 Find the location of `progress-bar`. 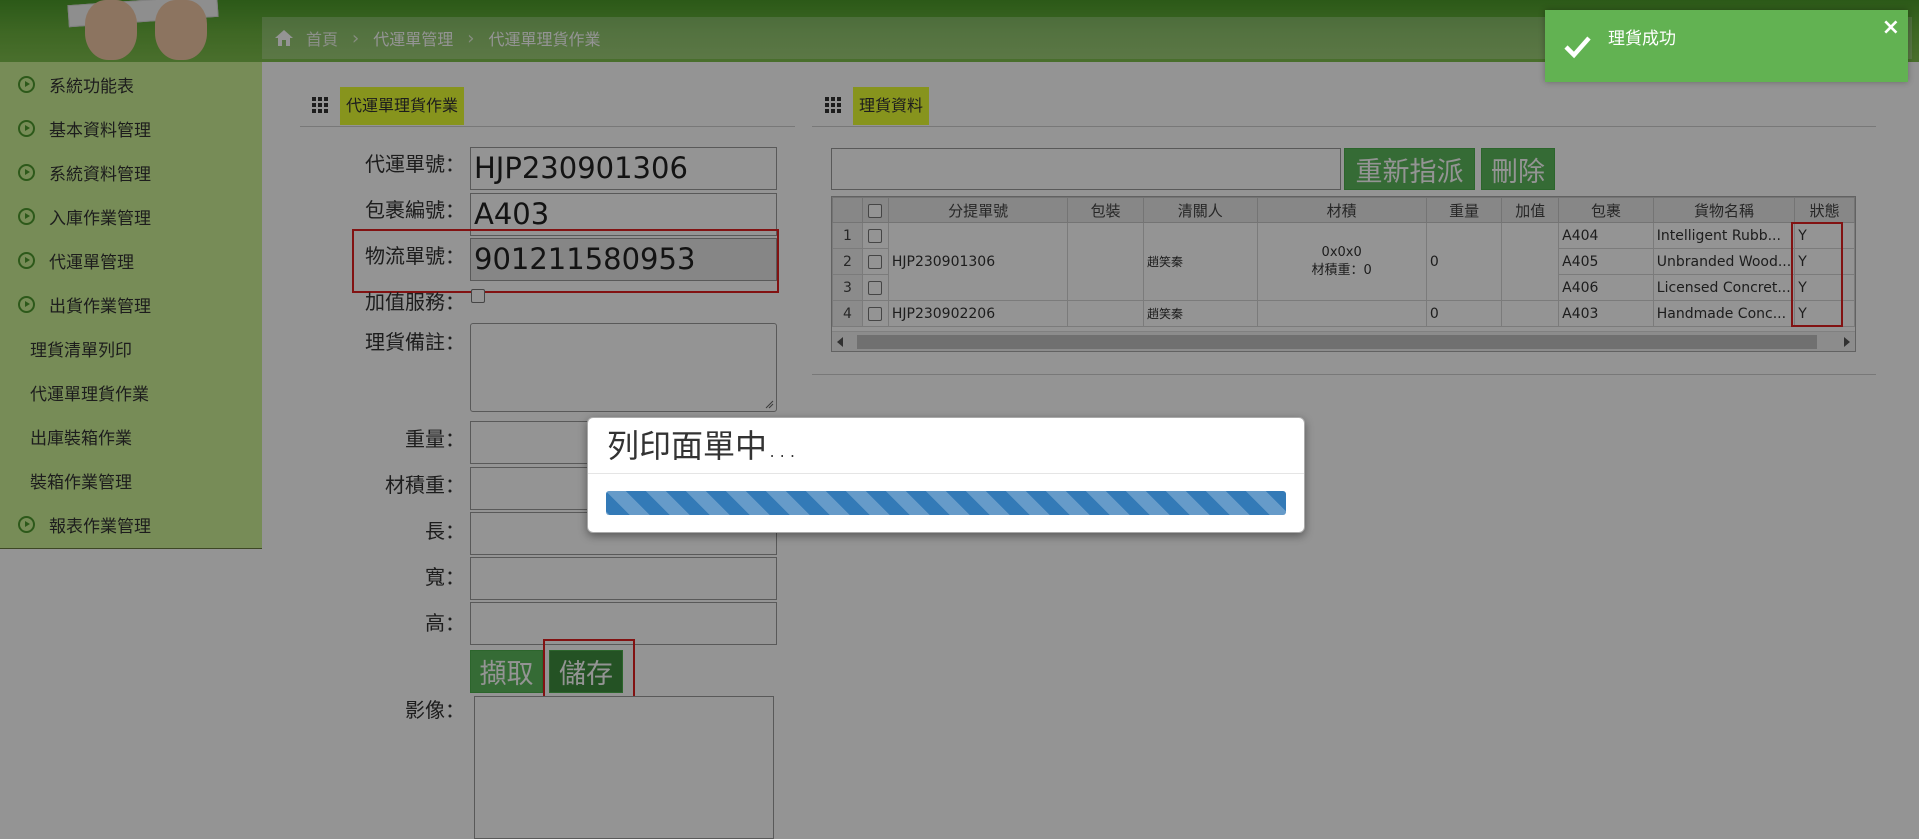

progress-bar is located at coordinates (946, 503).